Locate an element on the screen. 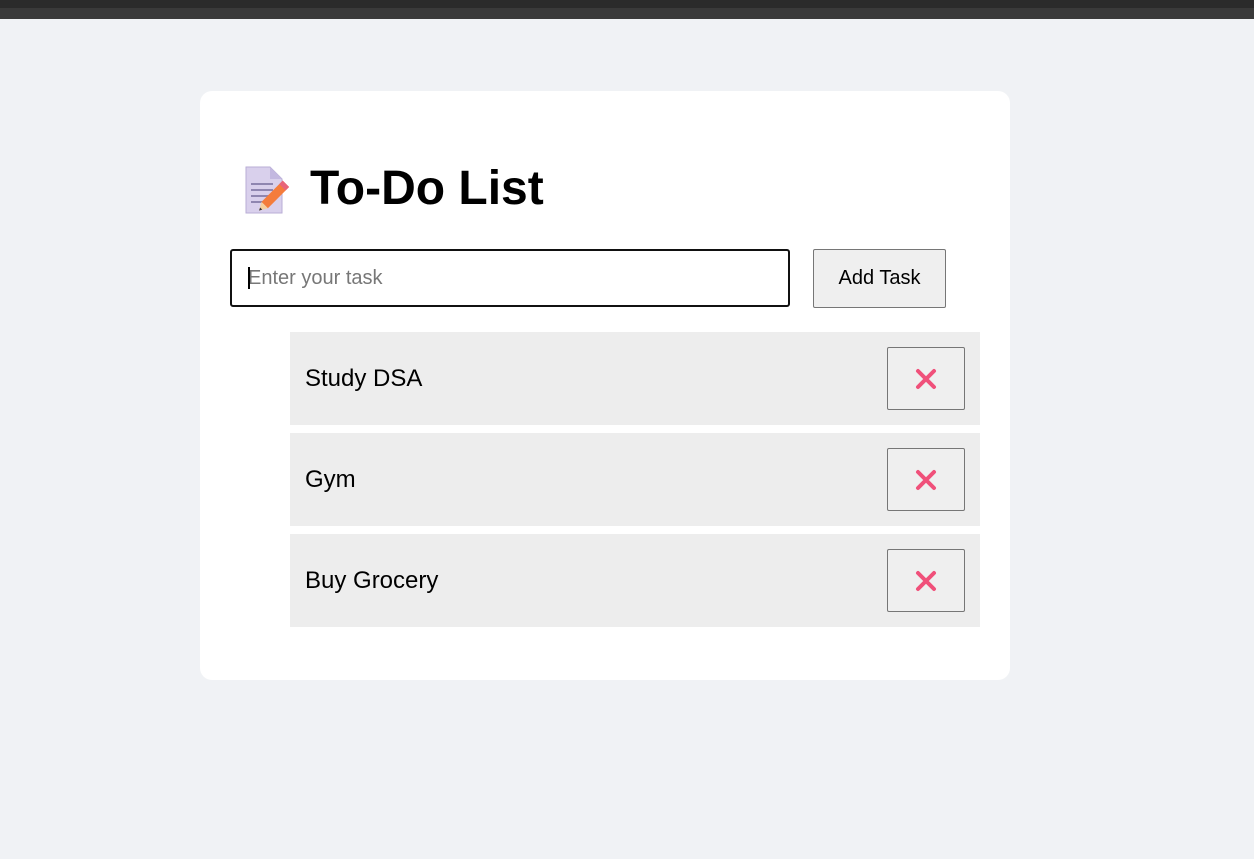 The height and width of the screenshot is (859, 1254). task-label: Buy Grocery is located at coordinates (372, 580).